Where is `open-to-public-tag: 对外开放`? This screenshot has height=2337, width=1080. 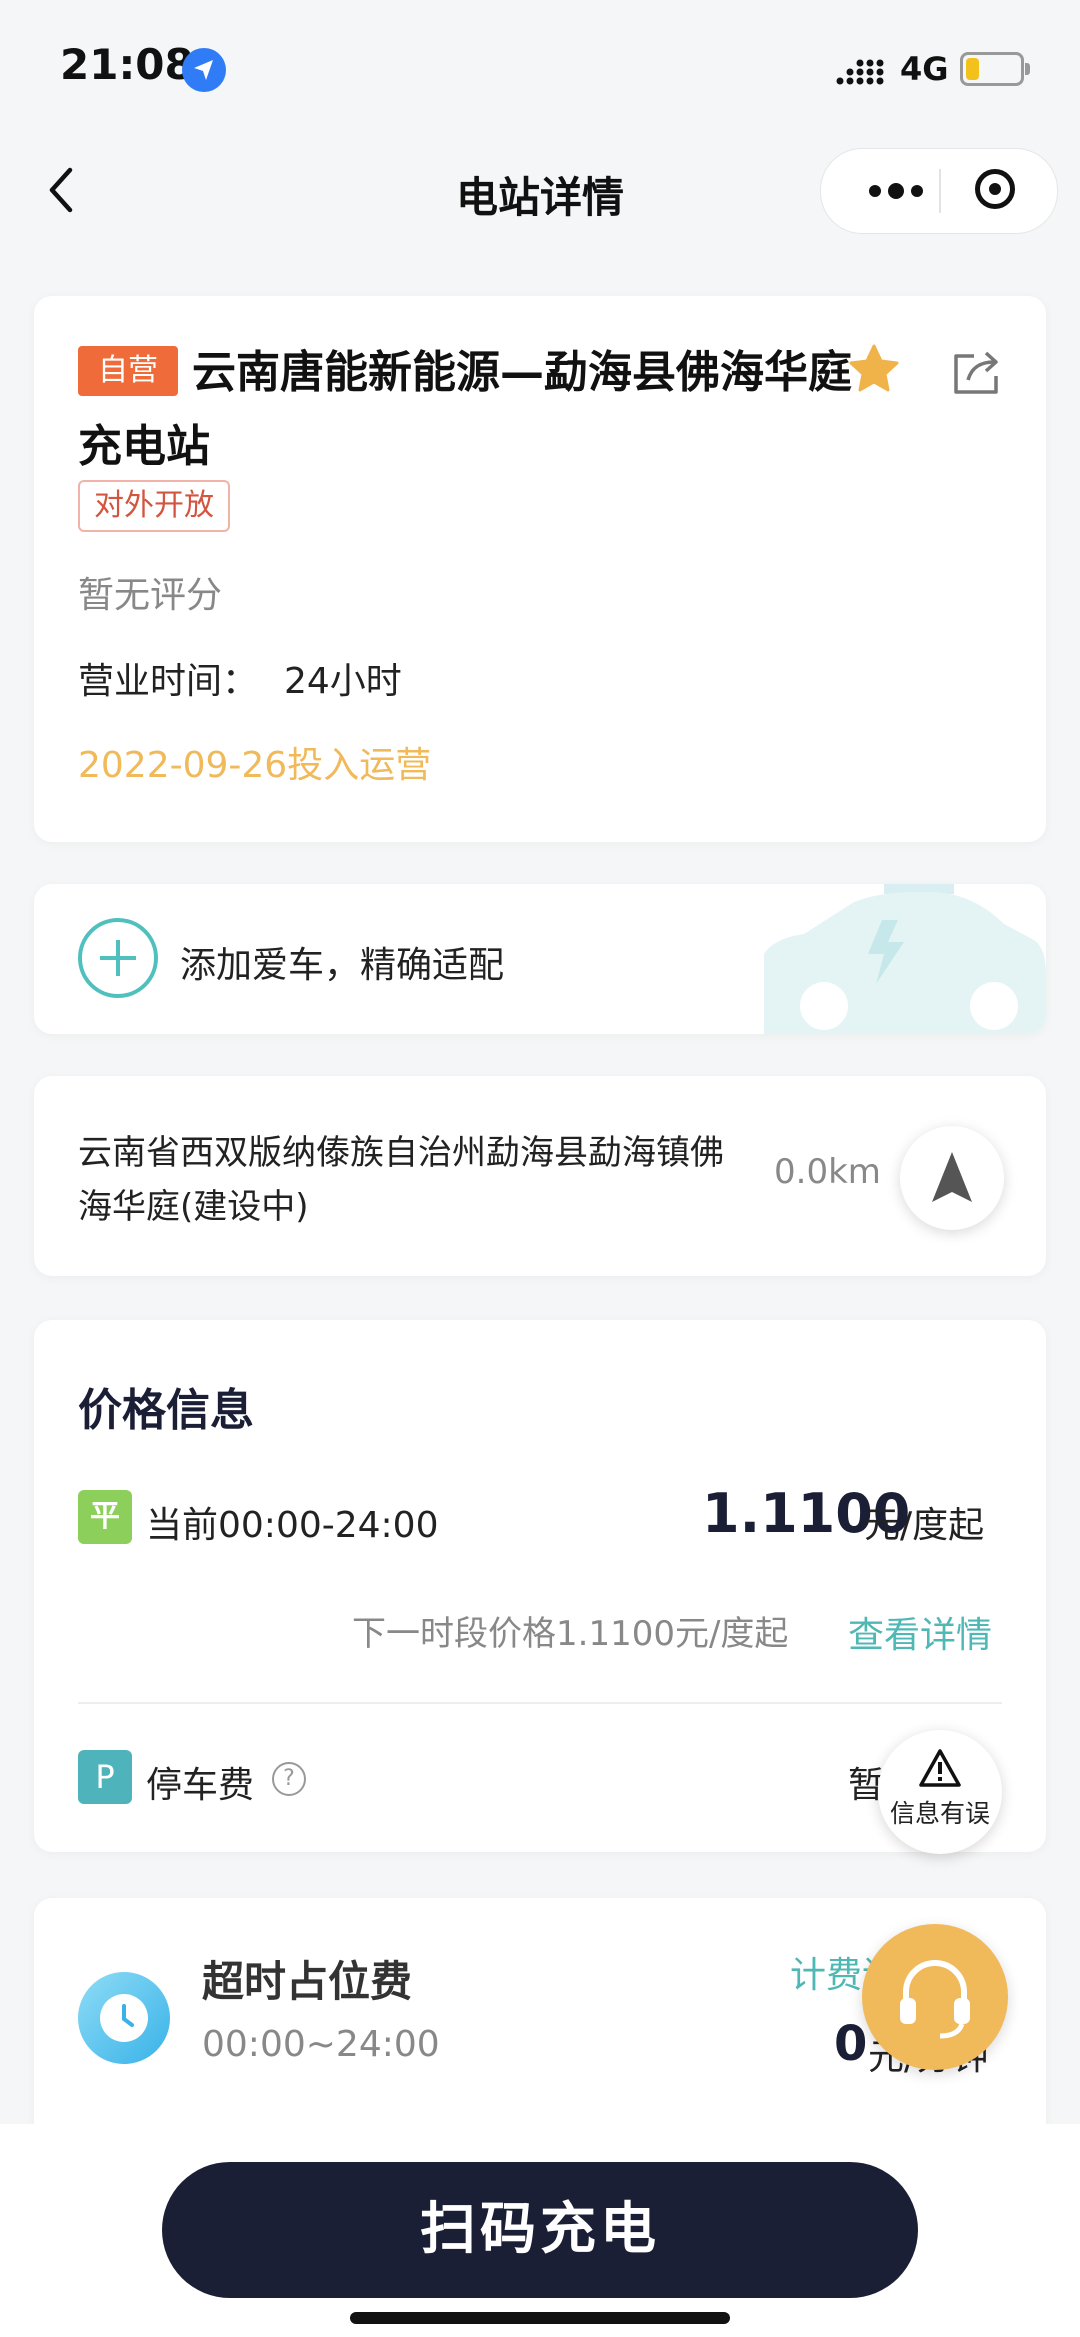
open-to-public-tag: 对外开放 is located at coordinates (154, 506).